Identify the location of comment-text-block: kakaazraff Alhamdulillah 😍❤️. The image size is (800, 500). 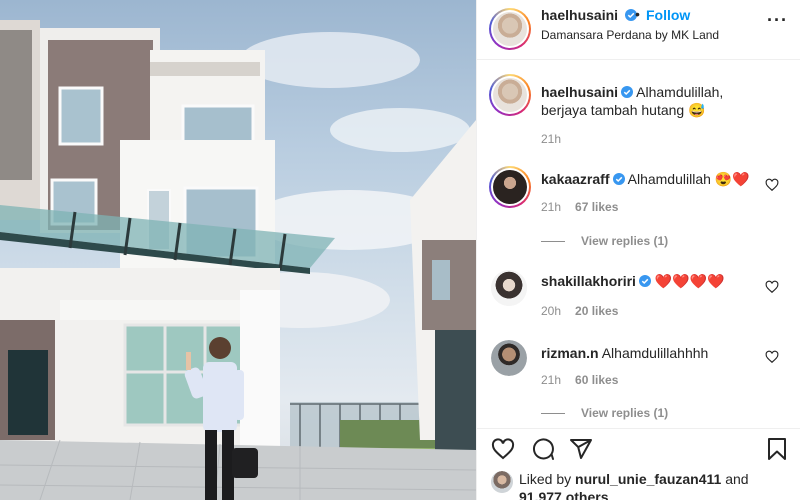
(651, 179).